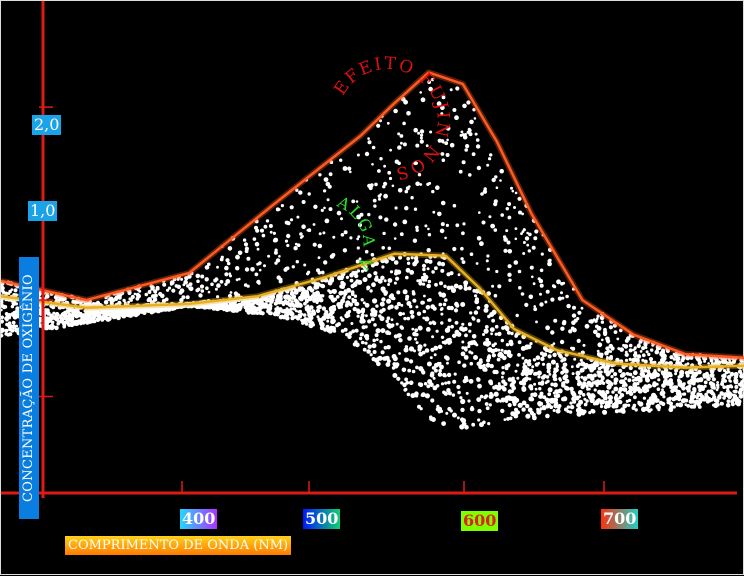  Describe the element at coordinates (619, 519) in the screenshot. I see `x-tick-label-700: 700` at that location.